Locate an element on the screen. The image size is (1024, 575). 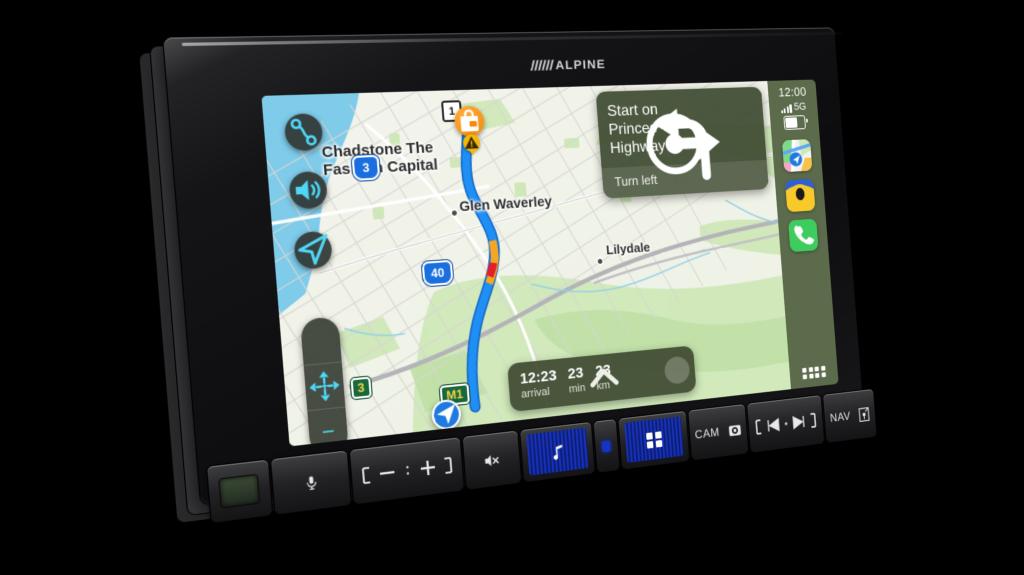
camera-button: CAM is located at coordinates (718, 432).